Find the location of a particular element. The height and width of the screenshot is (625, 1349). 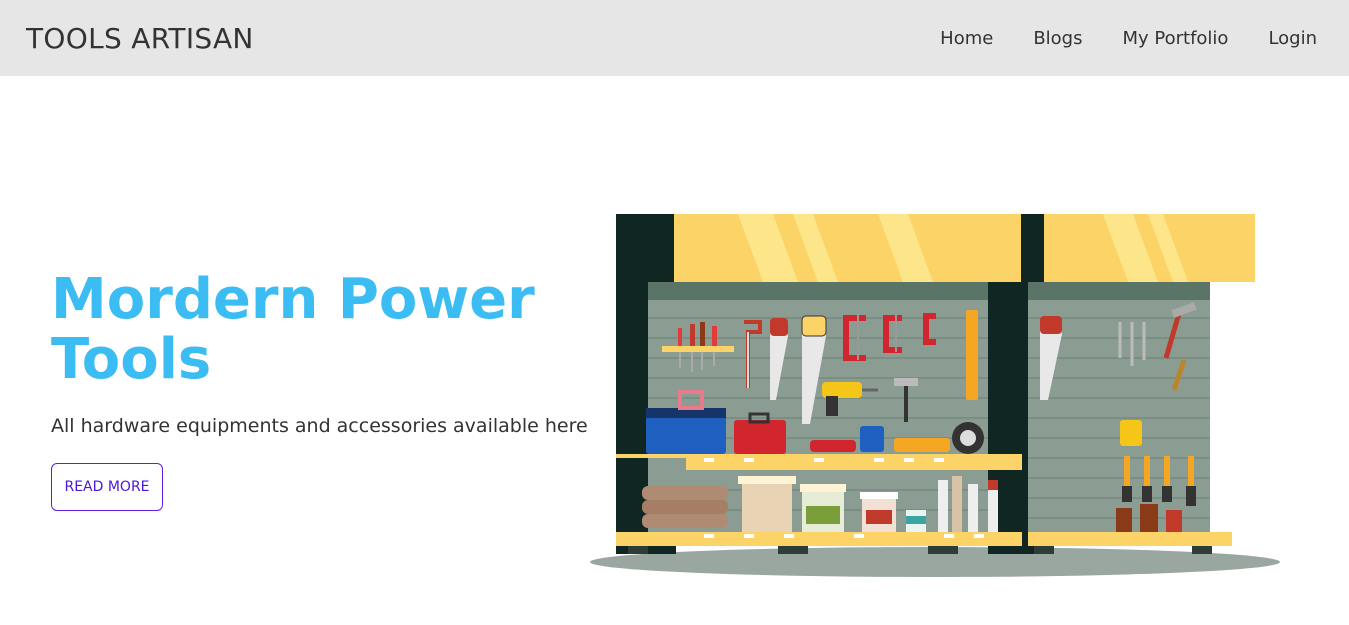

nav-links: Home Blogs My Portfolio Login is located at coordinates (1108, 39).